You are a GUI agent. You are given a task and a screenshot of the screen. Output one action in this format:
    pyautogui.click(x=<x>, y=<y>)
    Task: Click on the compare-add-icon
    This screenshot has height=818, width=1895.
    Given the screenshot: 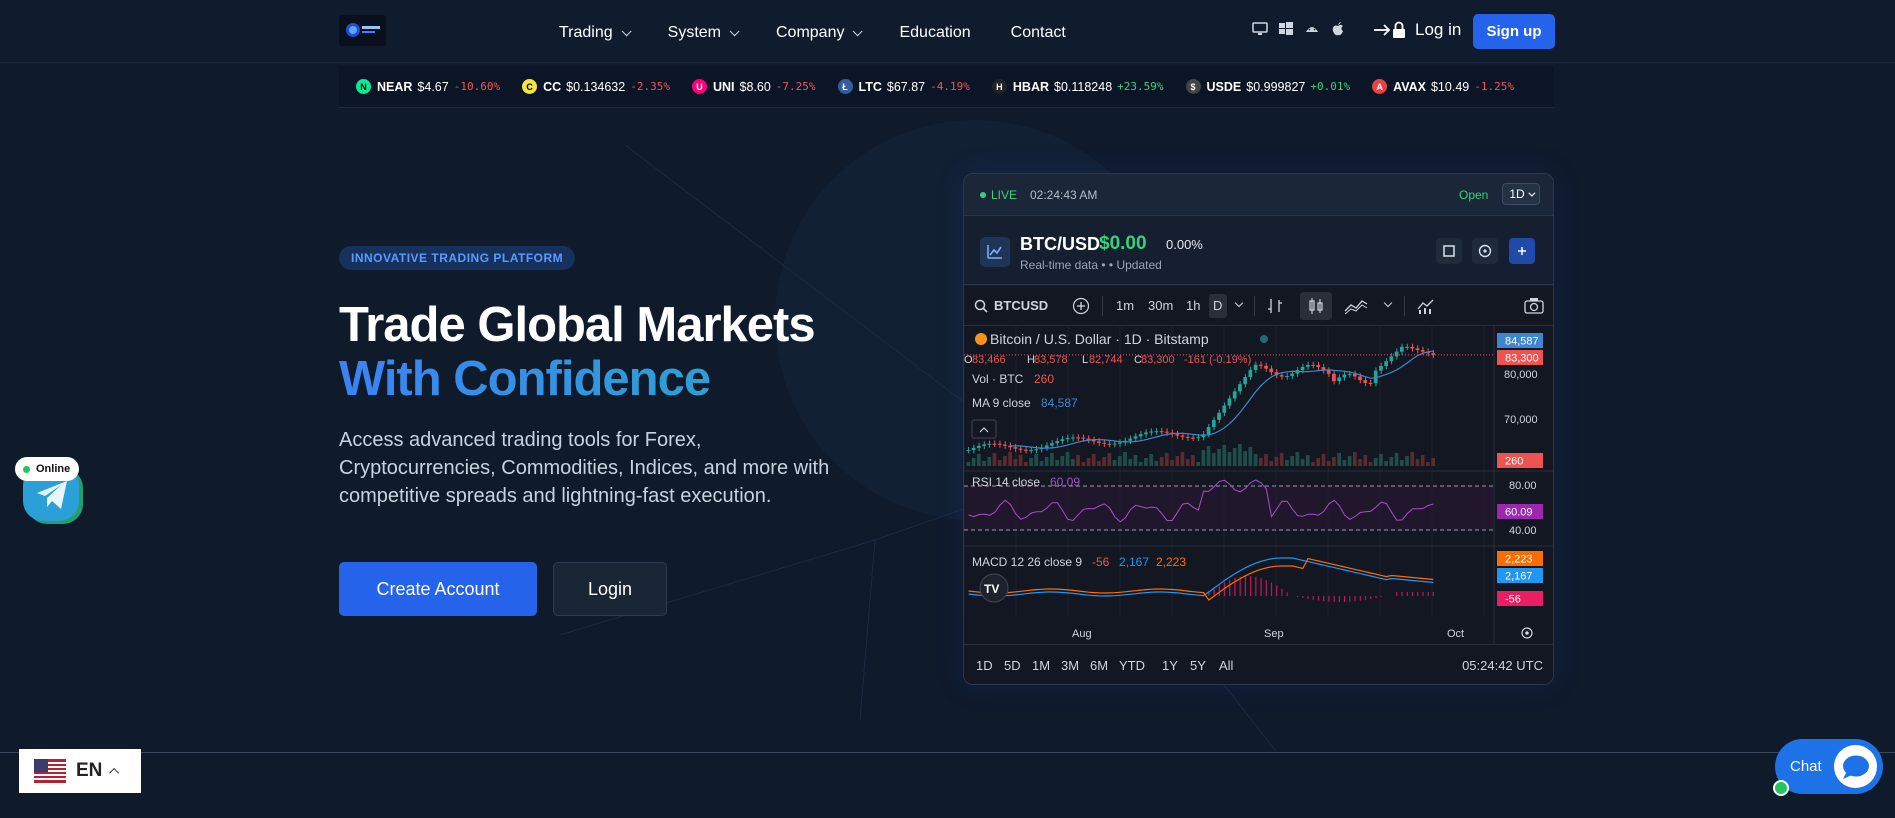 What is the action you would take?
    pyautogui.click(x=1081, y=306)
    